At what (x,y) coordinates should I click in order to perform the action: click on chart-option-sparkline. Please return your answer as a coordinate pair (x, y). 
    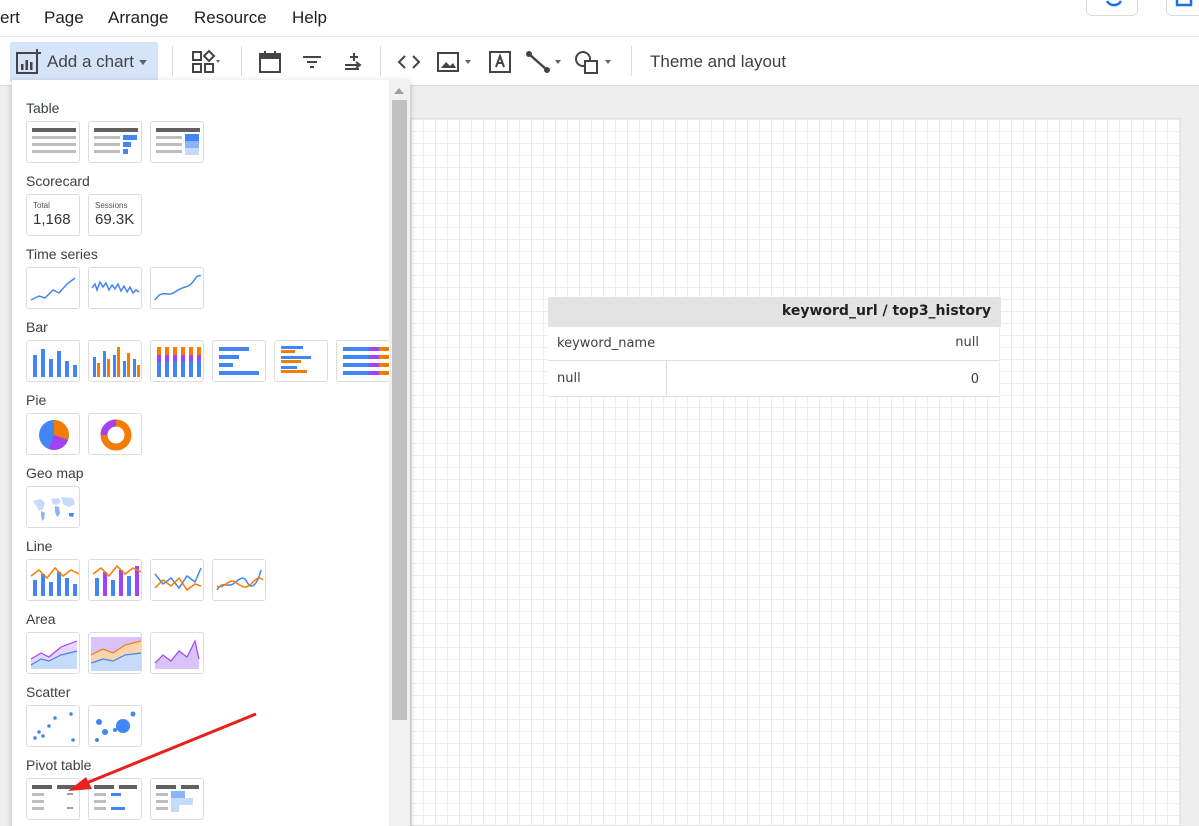
    Looking at the image, I should click on (115, 288).